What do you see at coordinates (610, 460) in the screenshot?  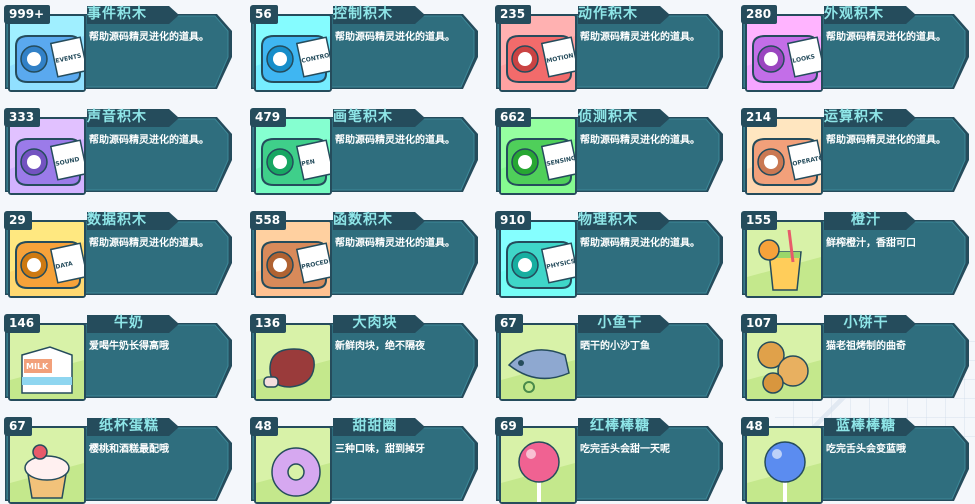 I see `inventory-item-card: 69 红棒棒糖 吃完舌头会甜一天呢` at bounding box center [610, 460].